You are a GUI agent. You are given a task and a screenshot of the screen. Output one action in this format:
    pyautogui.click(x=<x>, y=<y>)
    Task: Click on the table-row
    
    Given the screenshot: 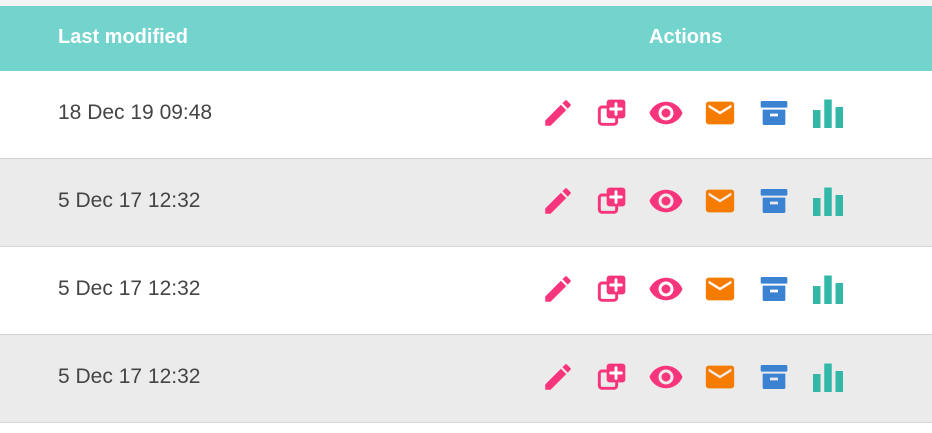 What is the action you would take?
    pyautogui.click(x=466, y=428)
    